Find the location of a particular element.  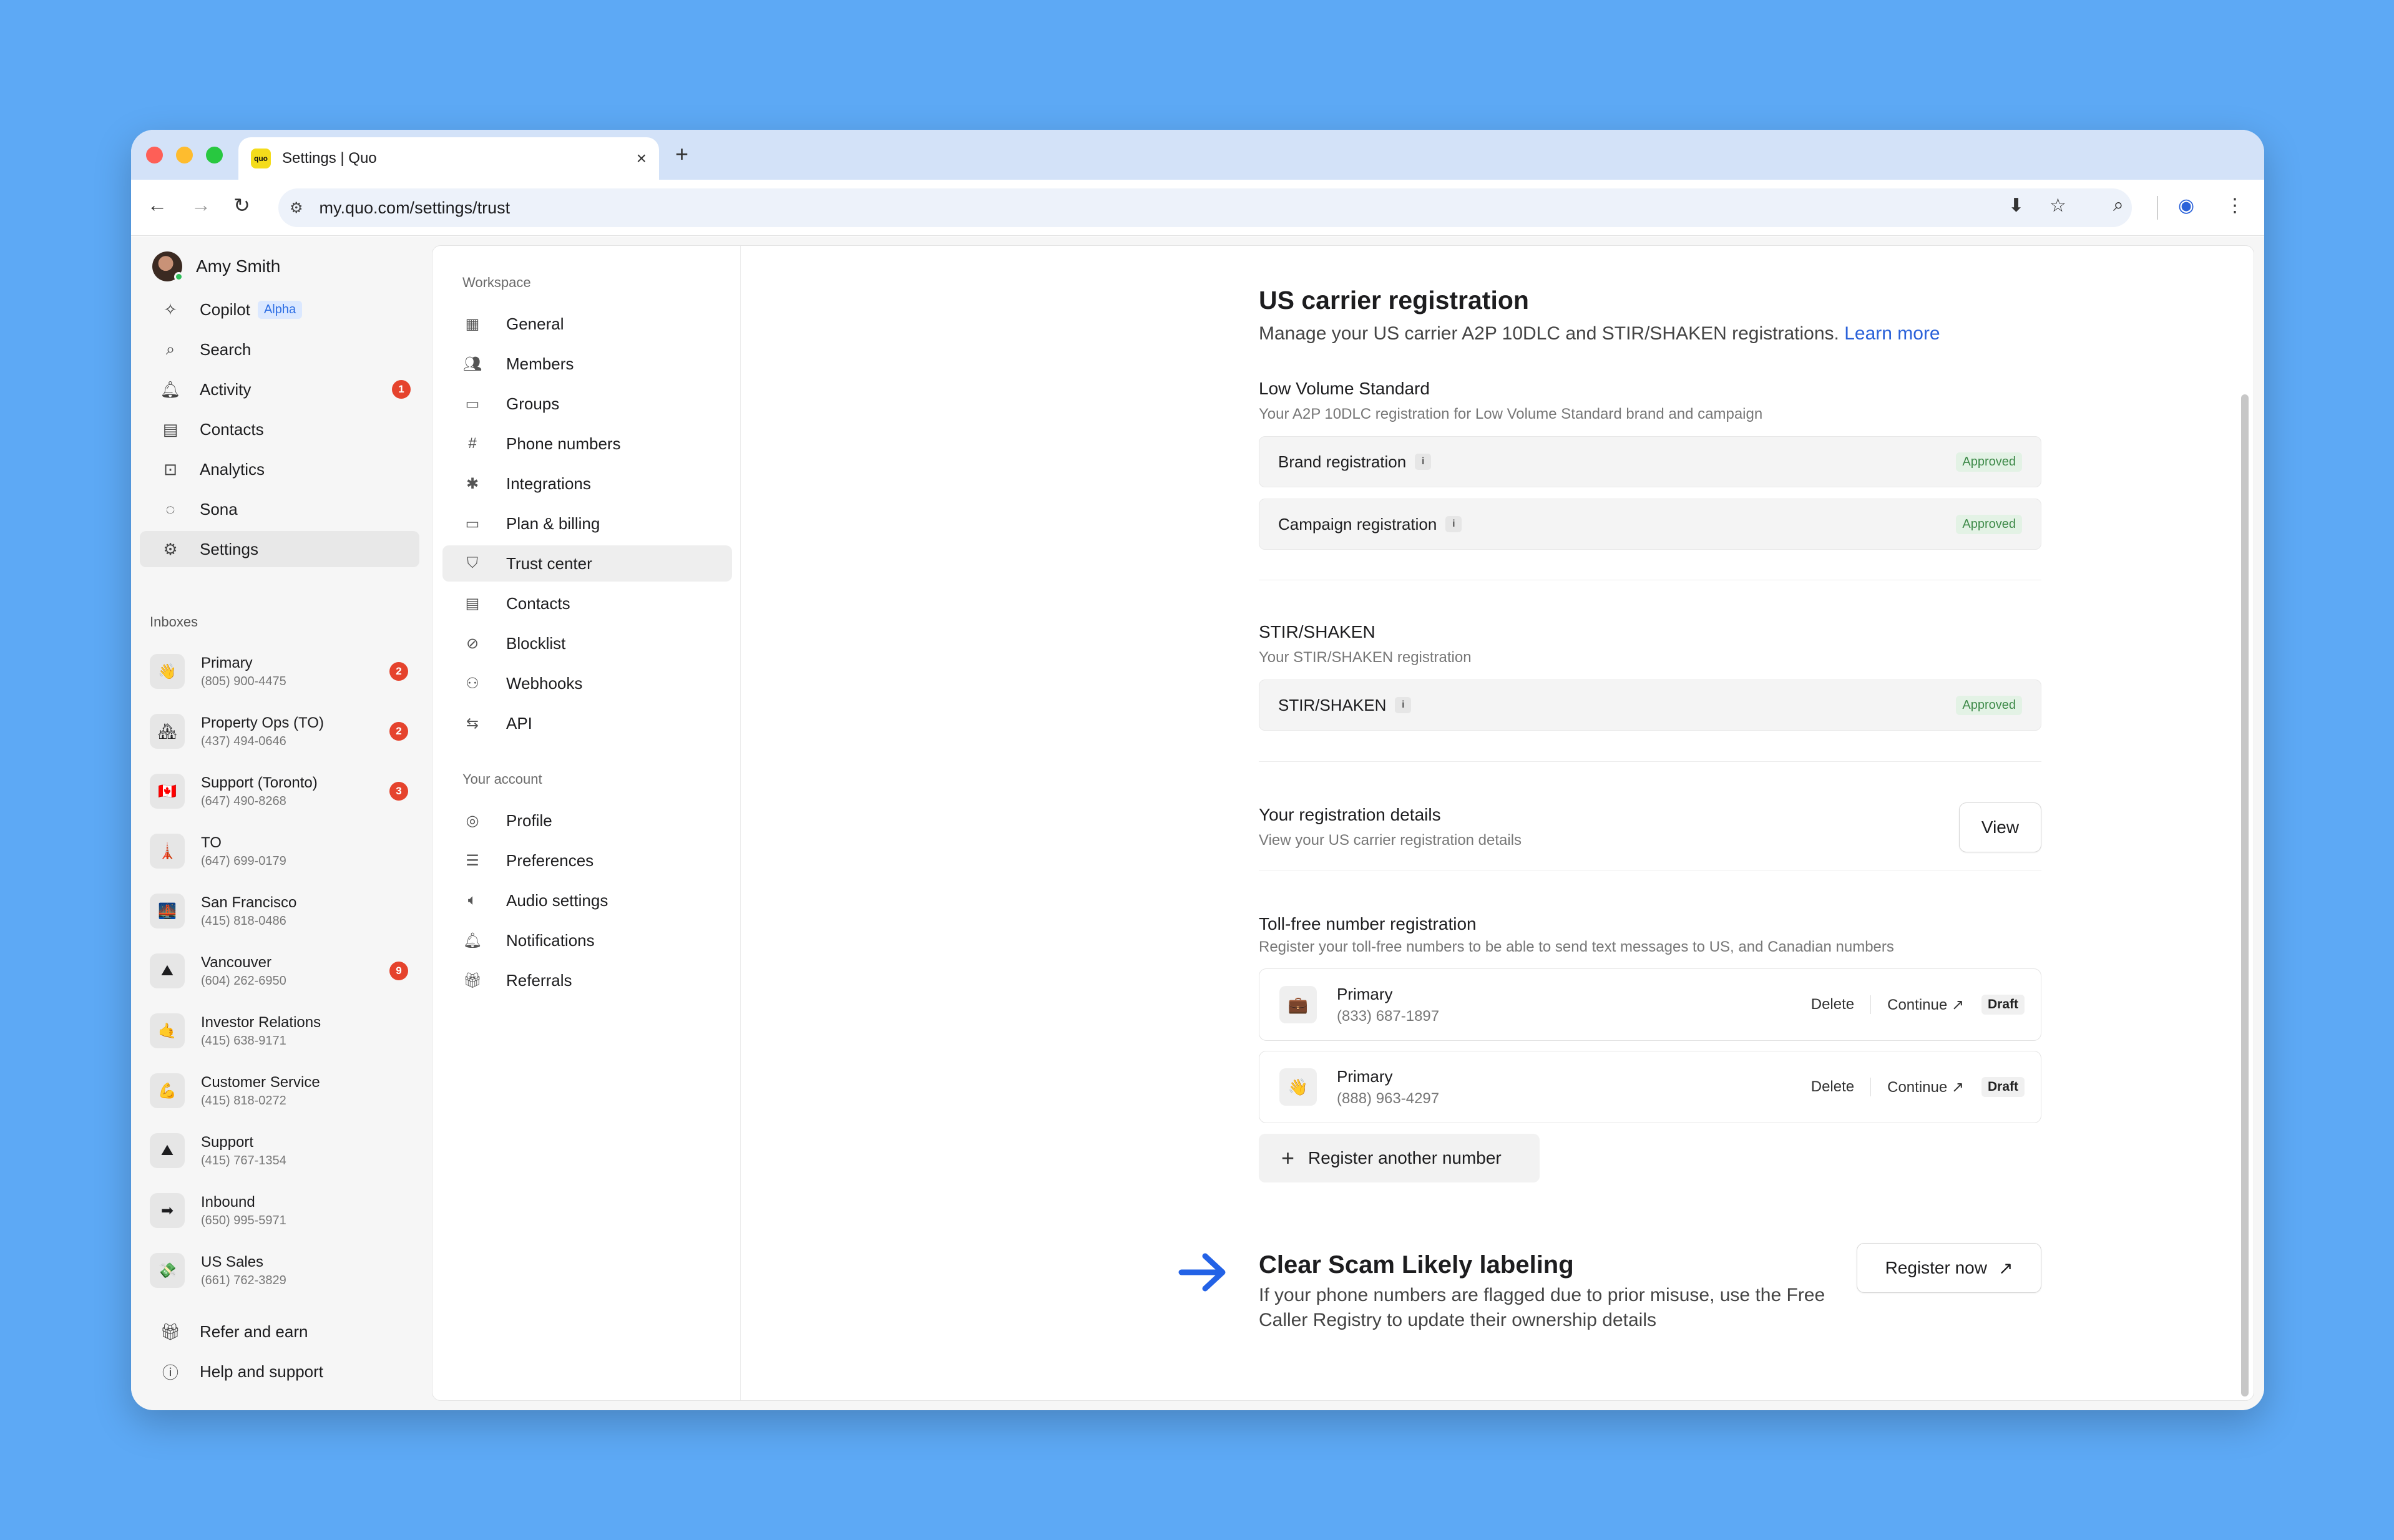

settings-item-webhooks: ⚇ Webhooks is located at coordinates (587, 683).